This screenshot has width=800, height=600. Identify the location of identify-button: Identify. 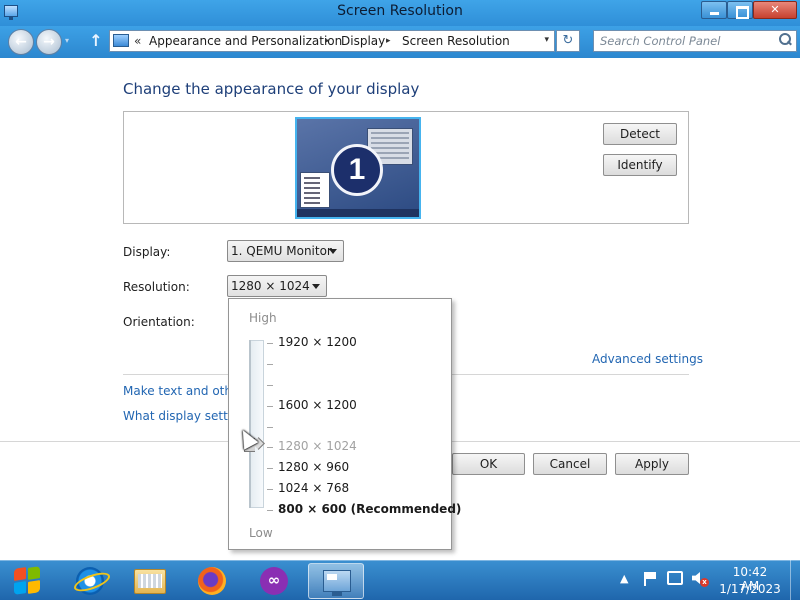
(640, 165).